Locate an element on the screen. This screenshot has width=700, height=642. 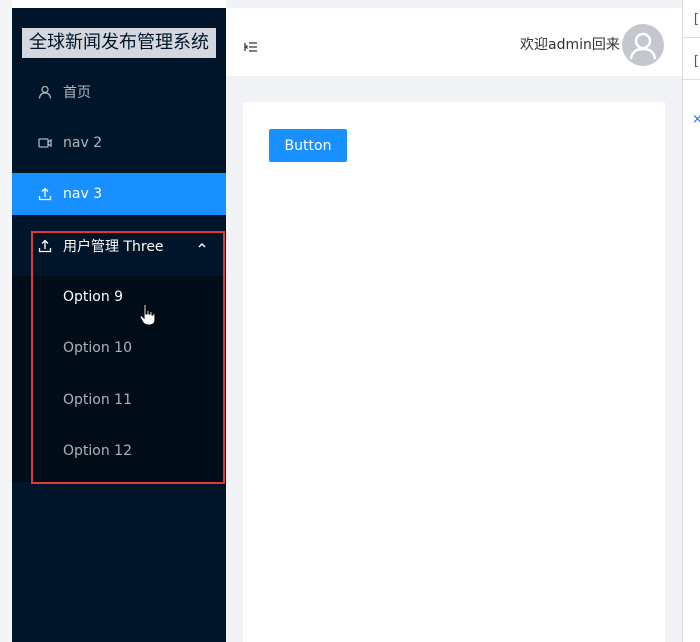
chevron-up-icon is located at coordinates (202, 245).